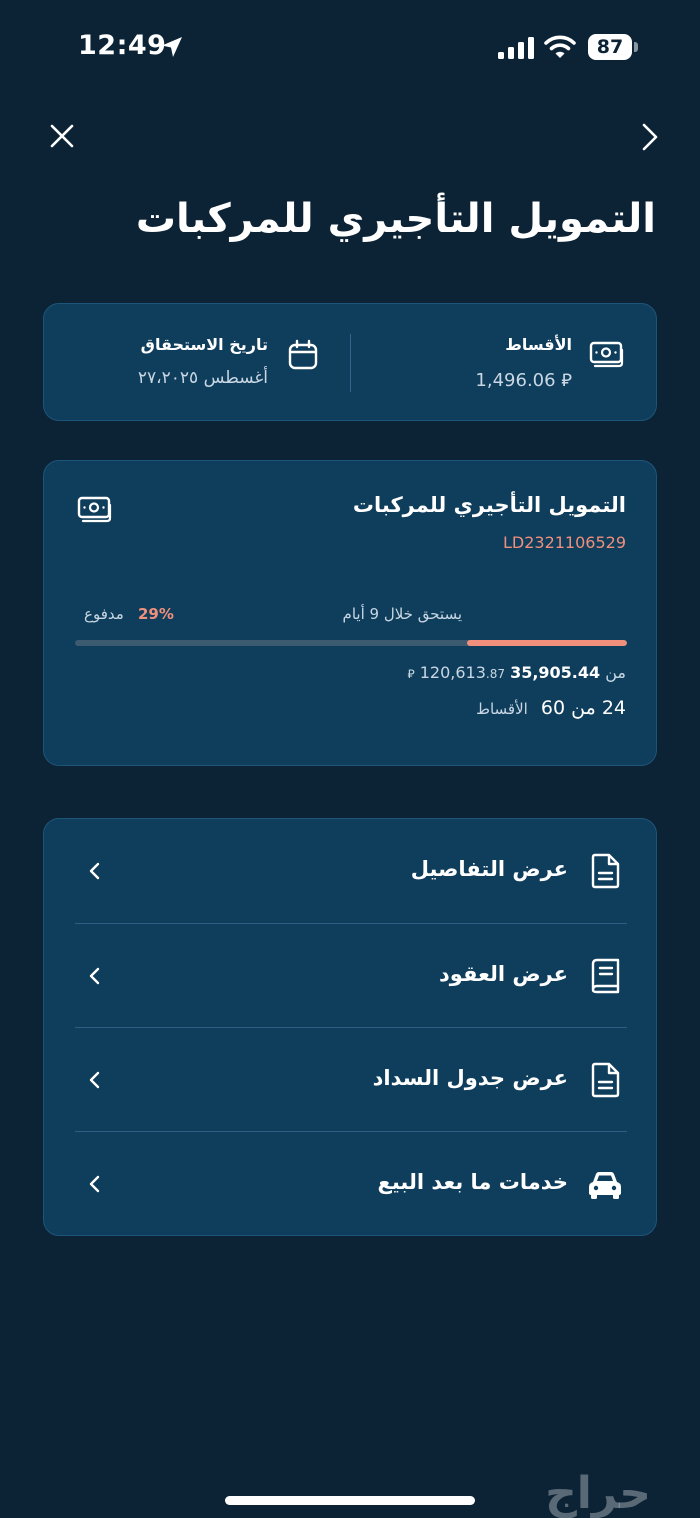  I want to click on due-date-label: تاريخ الاستحقاق, so click(204, 344).